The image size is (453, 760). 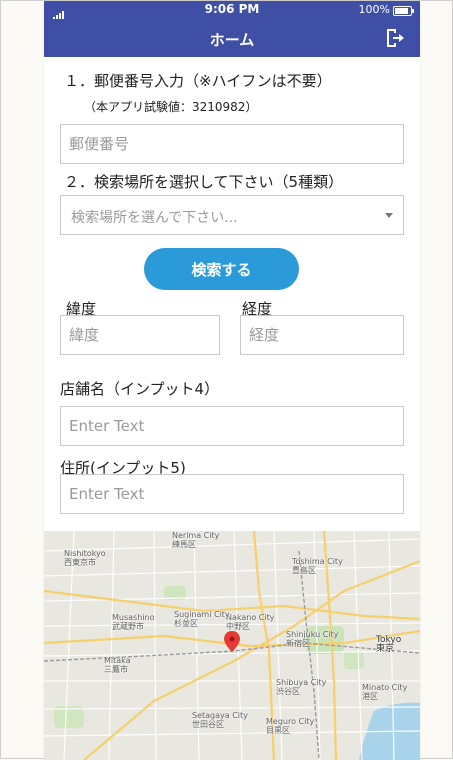 What do you see at coordinates (403, 11) in the screenshot?
I see `battery-icon` at bounding box center [403, 11].